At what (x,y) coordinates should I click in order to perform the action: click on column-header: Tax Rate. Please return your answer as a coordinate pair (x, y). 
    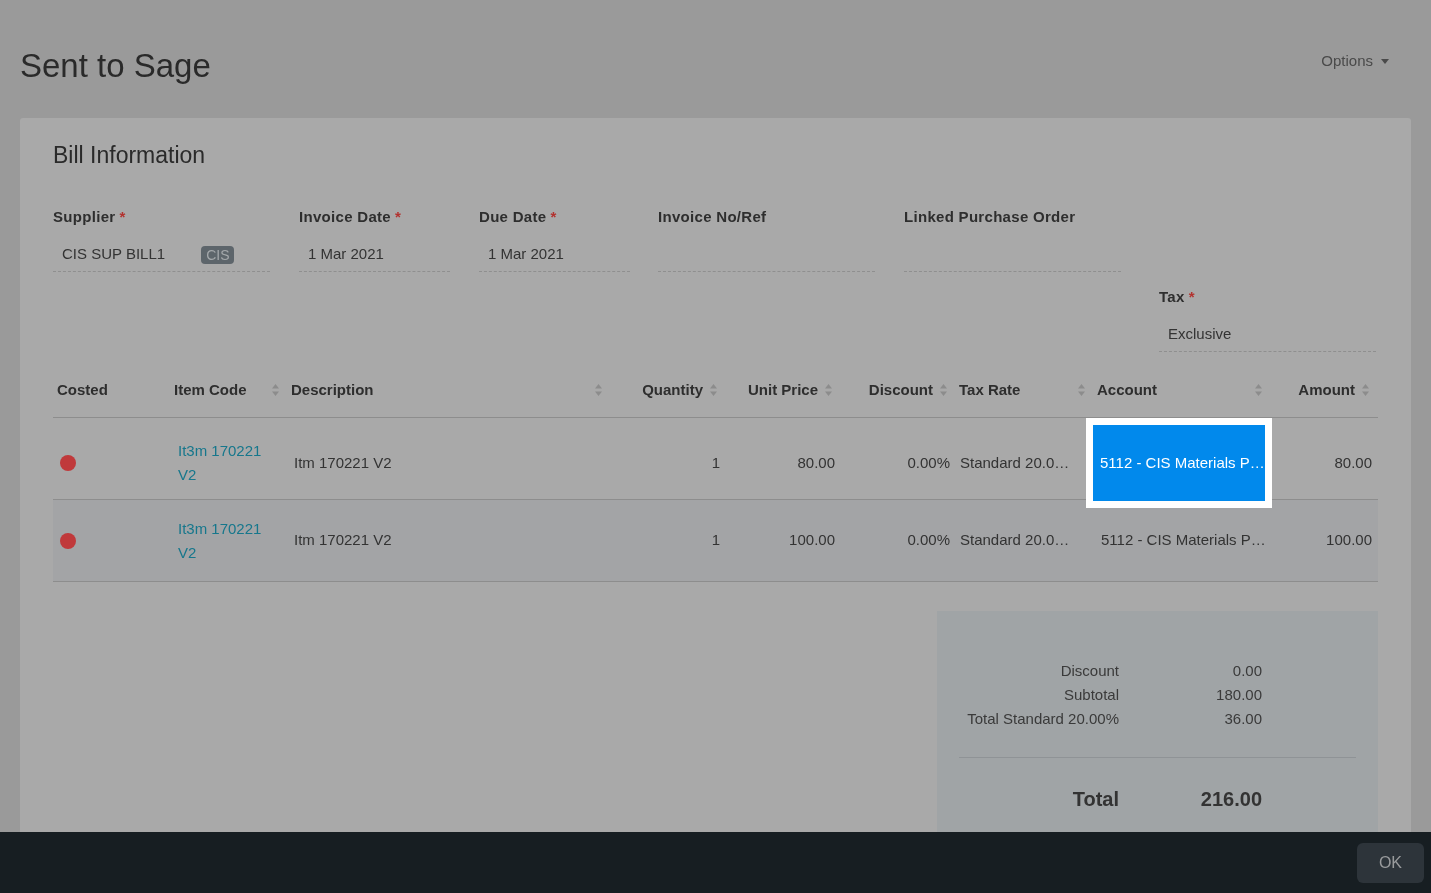
    Looking at the image, I should click on (1022, 390).